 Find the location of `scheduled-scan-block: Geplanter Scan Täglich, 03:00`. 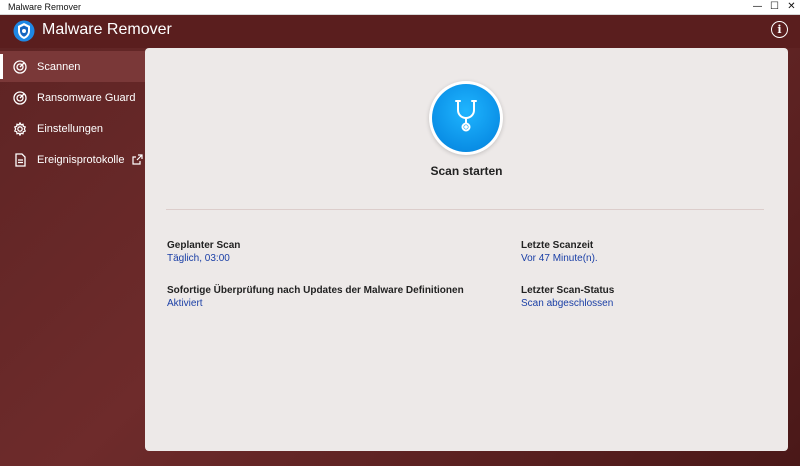

scheduled-scan-block: Geplanter Scan Täglich, 03:00 is located at coordinates (203, 252).